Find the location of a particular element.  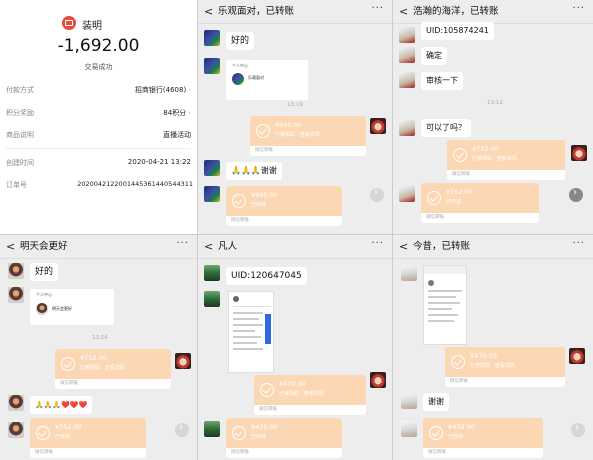

description-row: 商品说明 直播活动 is located at coordinates (98, 136).